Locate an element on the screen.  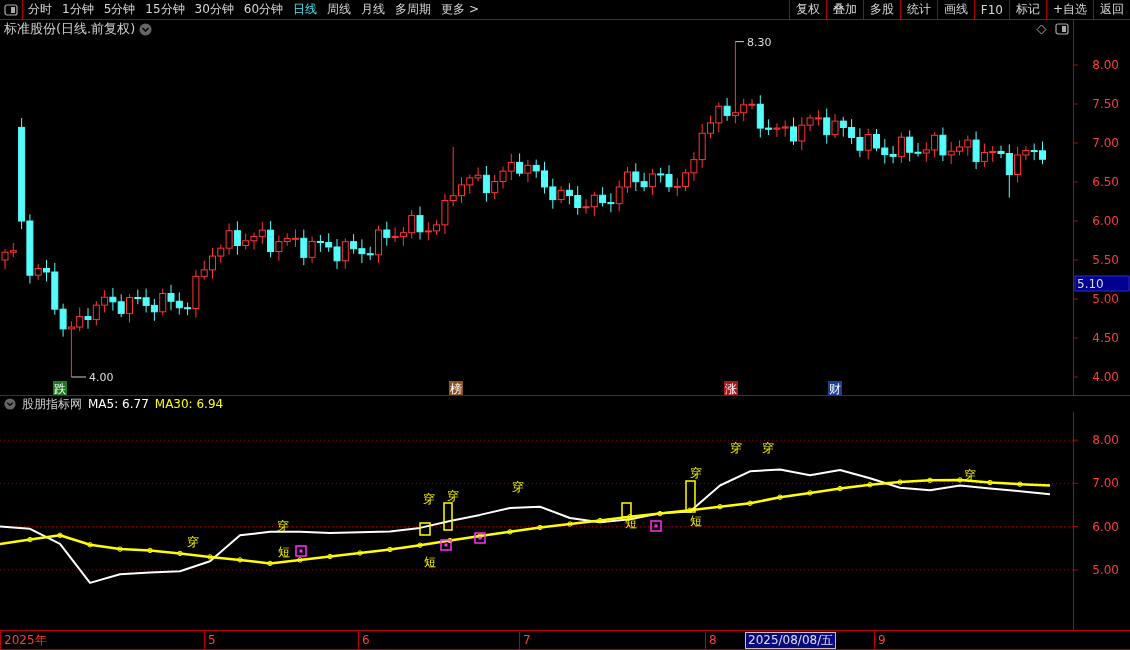
price-axis-label: 5.00 is located at coordinates (1105, 299).